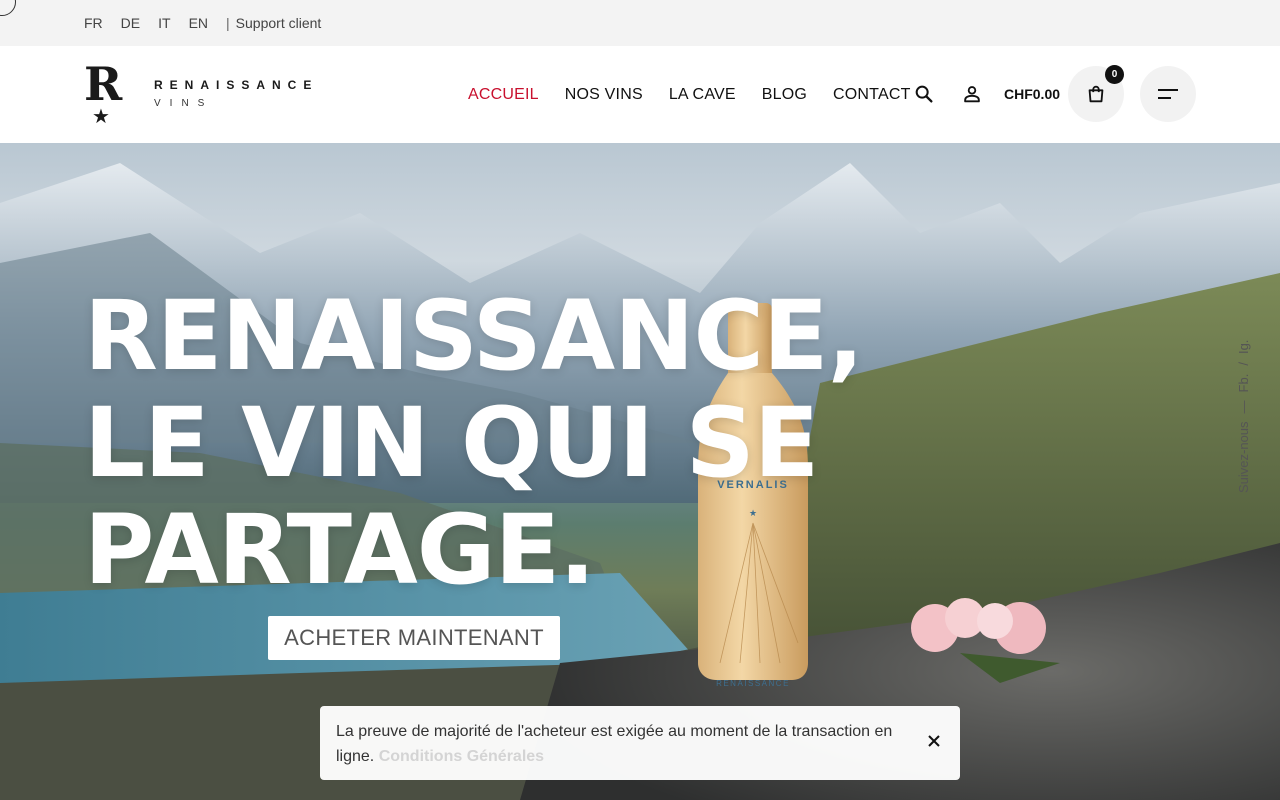 Image resolution: width=1280 pixels, height=800 pixels. I want to click on terms-link: Conditions Générales, so click(461, 756).